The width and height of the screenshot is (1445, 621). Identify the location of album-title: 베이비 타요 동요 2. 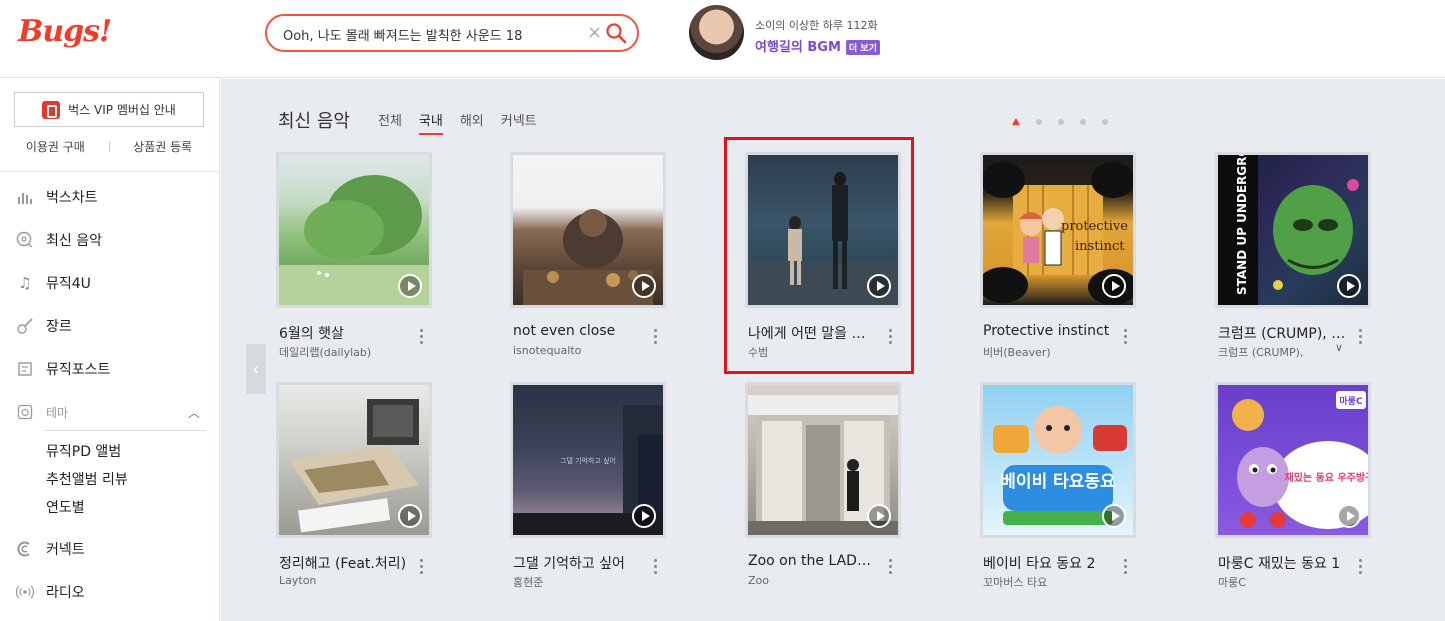
(1048, 563).